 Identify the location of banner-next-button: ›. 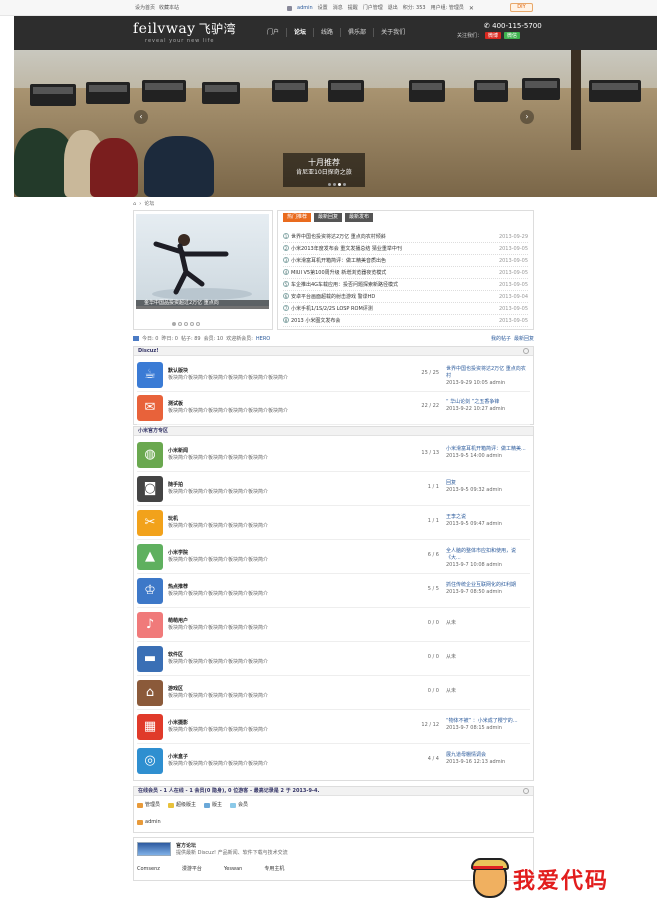
(527, 117).